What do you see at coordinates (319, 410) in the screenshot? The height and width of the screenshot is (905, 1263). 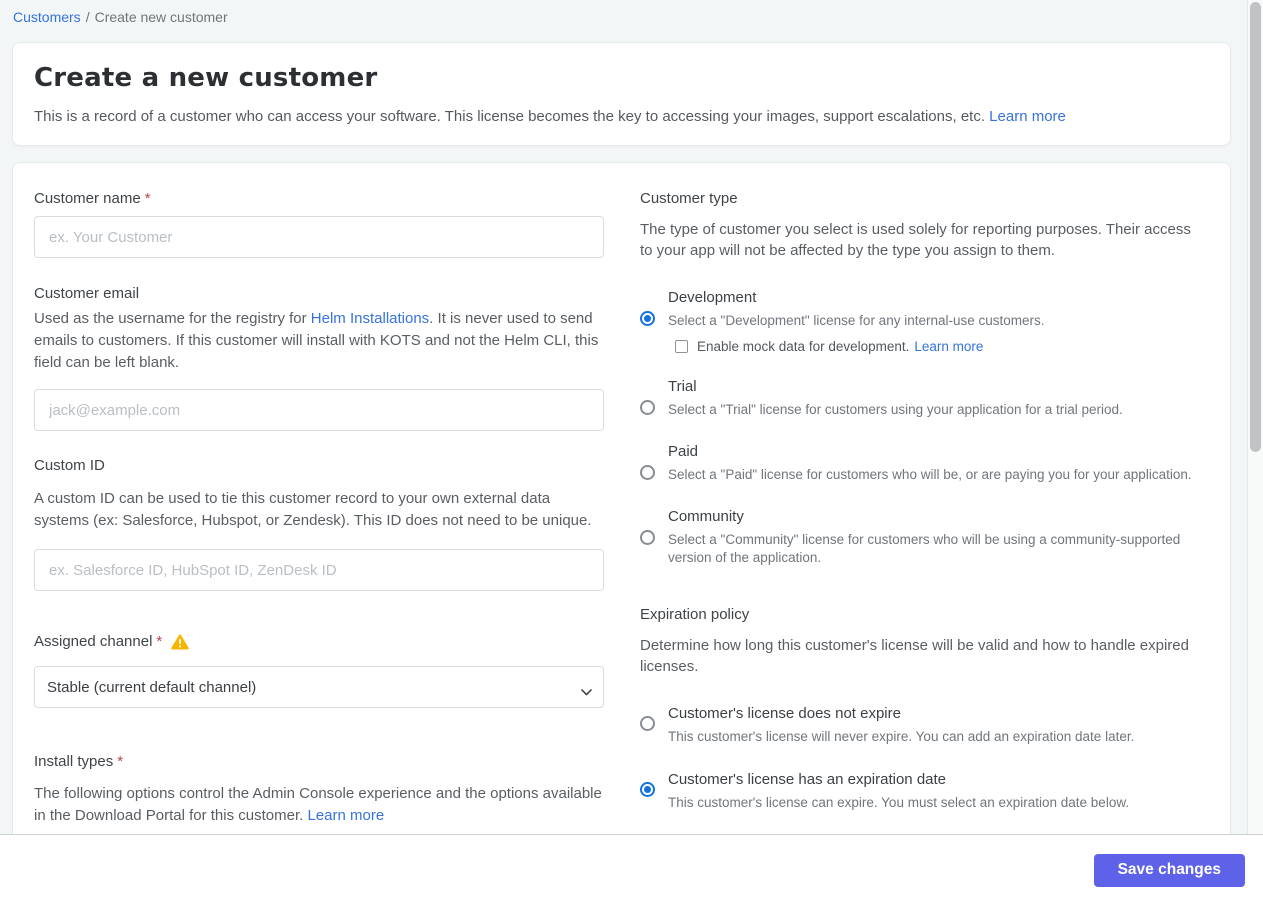 I see `customer-email-input` at bounding box center [319, 410].